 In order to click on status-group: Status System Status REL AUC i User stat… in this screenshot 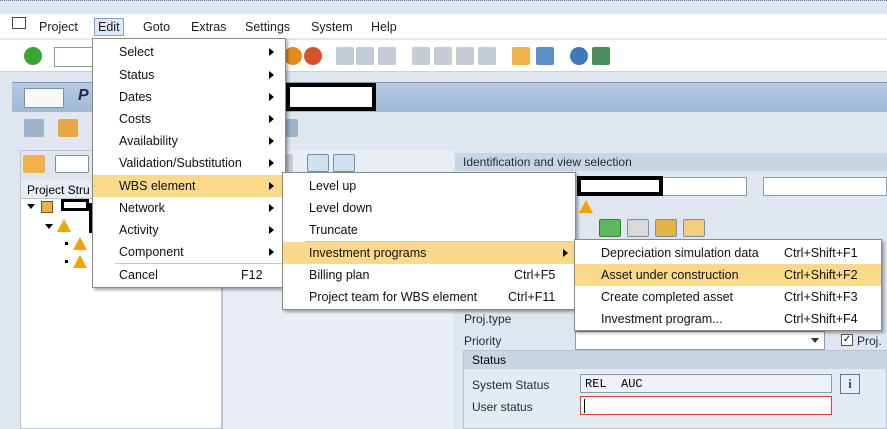, I will do `click(675, 389)`.